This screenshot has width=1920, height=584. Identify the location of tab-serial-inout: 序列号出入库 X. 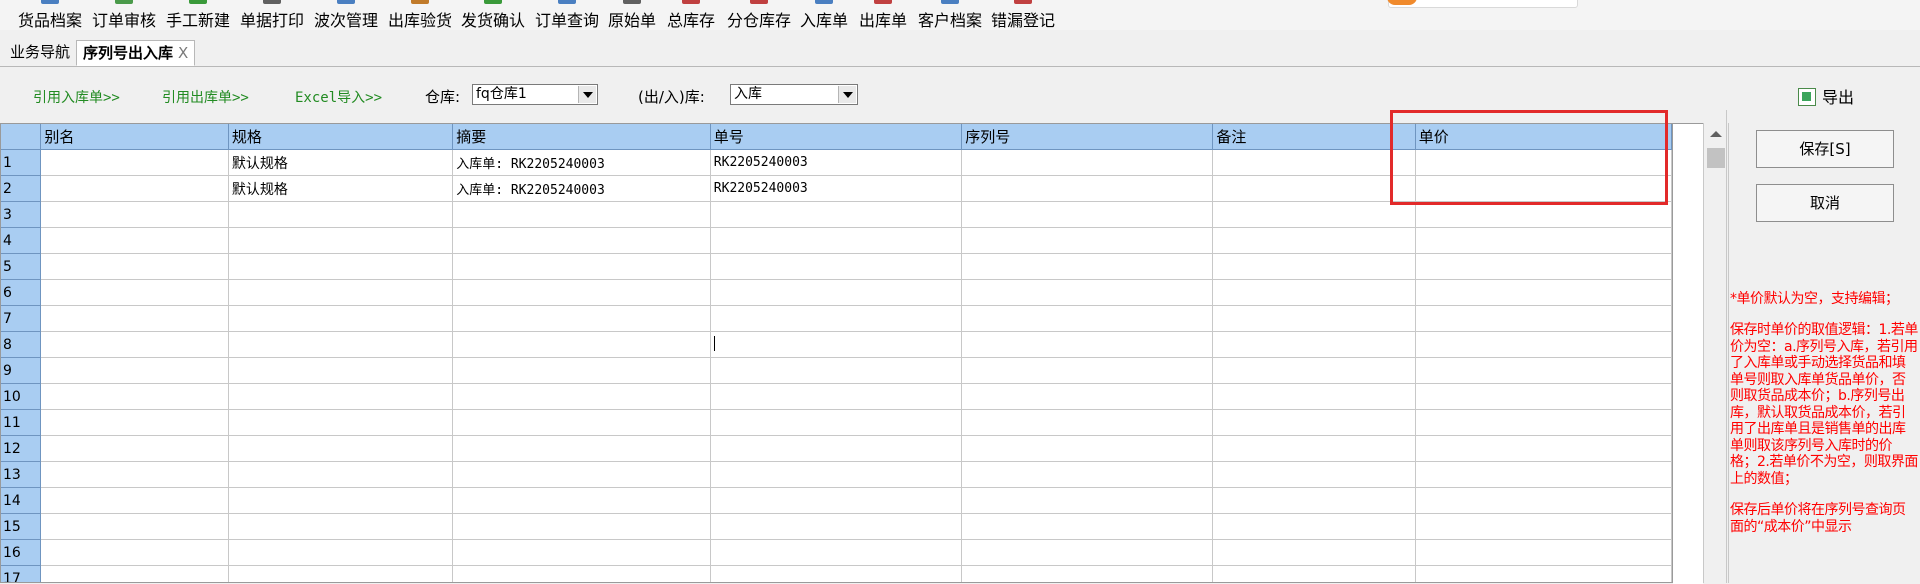
(136, 53).